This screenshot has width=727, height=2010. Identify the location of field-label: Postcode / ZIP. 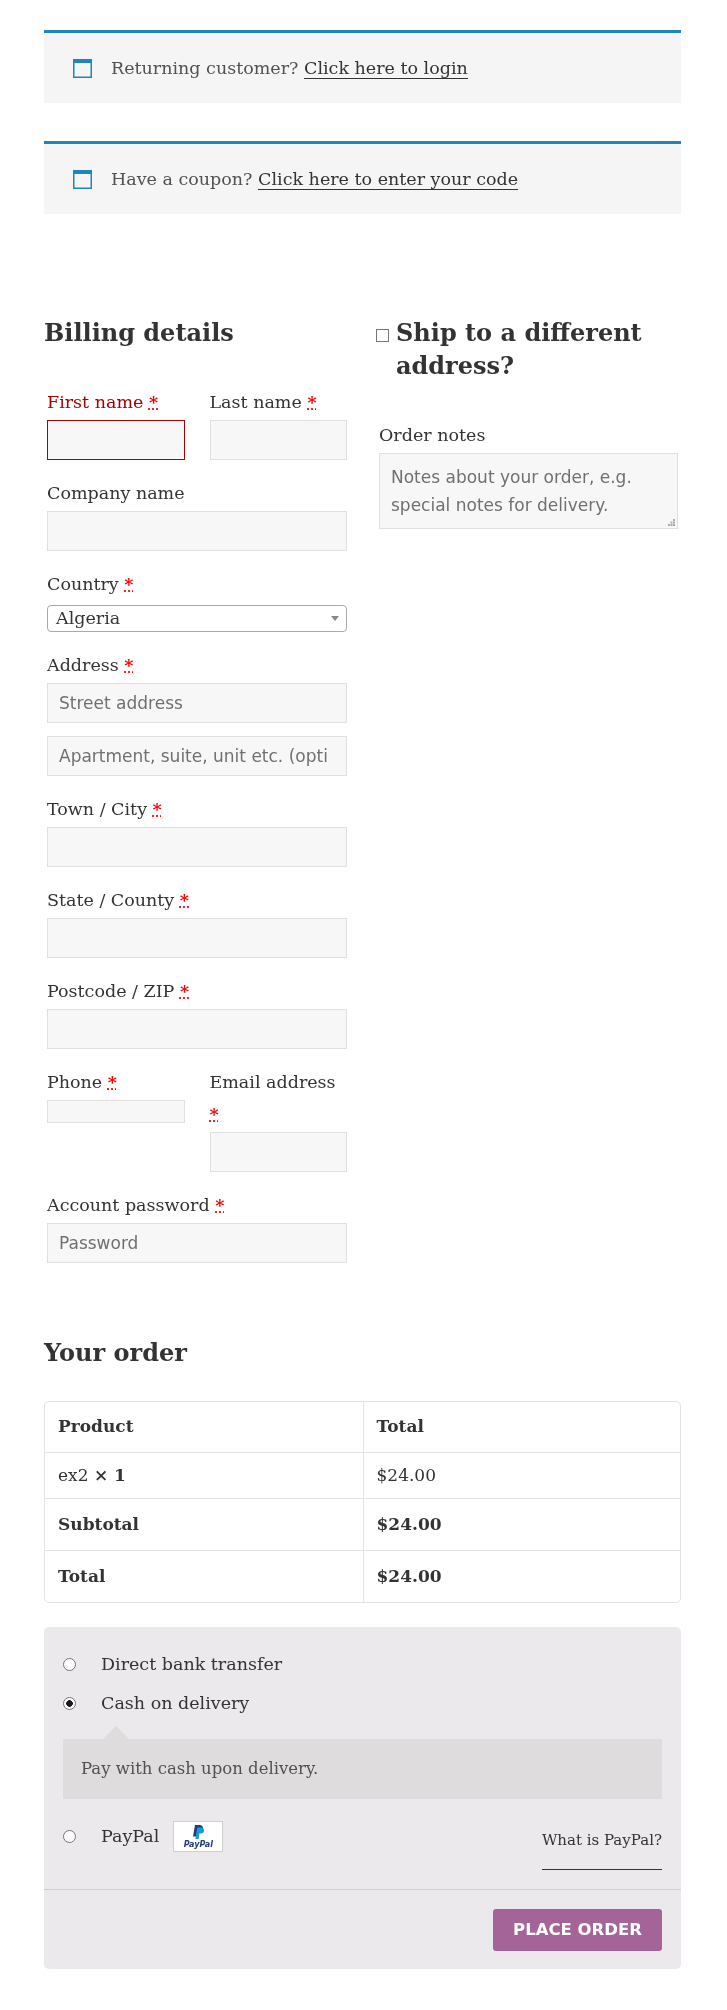
(111, 991).